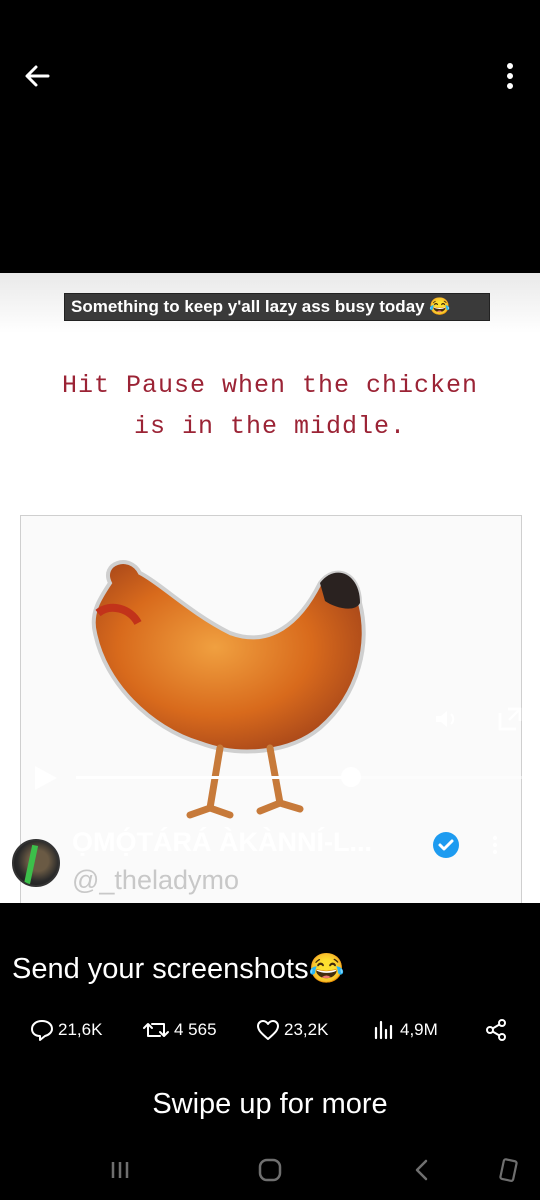 The image size is (540, 1200). Describe the element at coordinates (195, 1029) in the screenshot. I see `repost-count: 4 565` at that location.